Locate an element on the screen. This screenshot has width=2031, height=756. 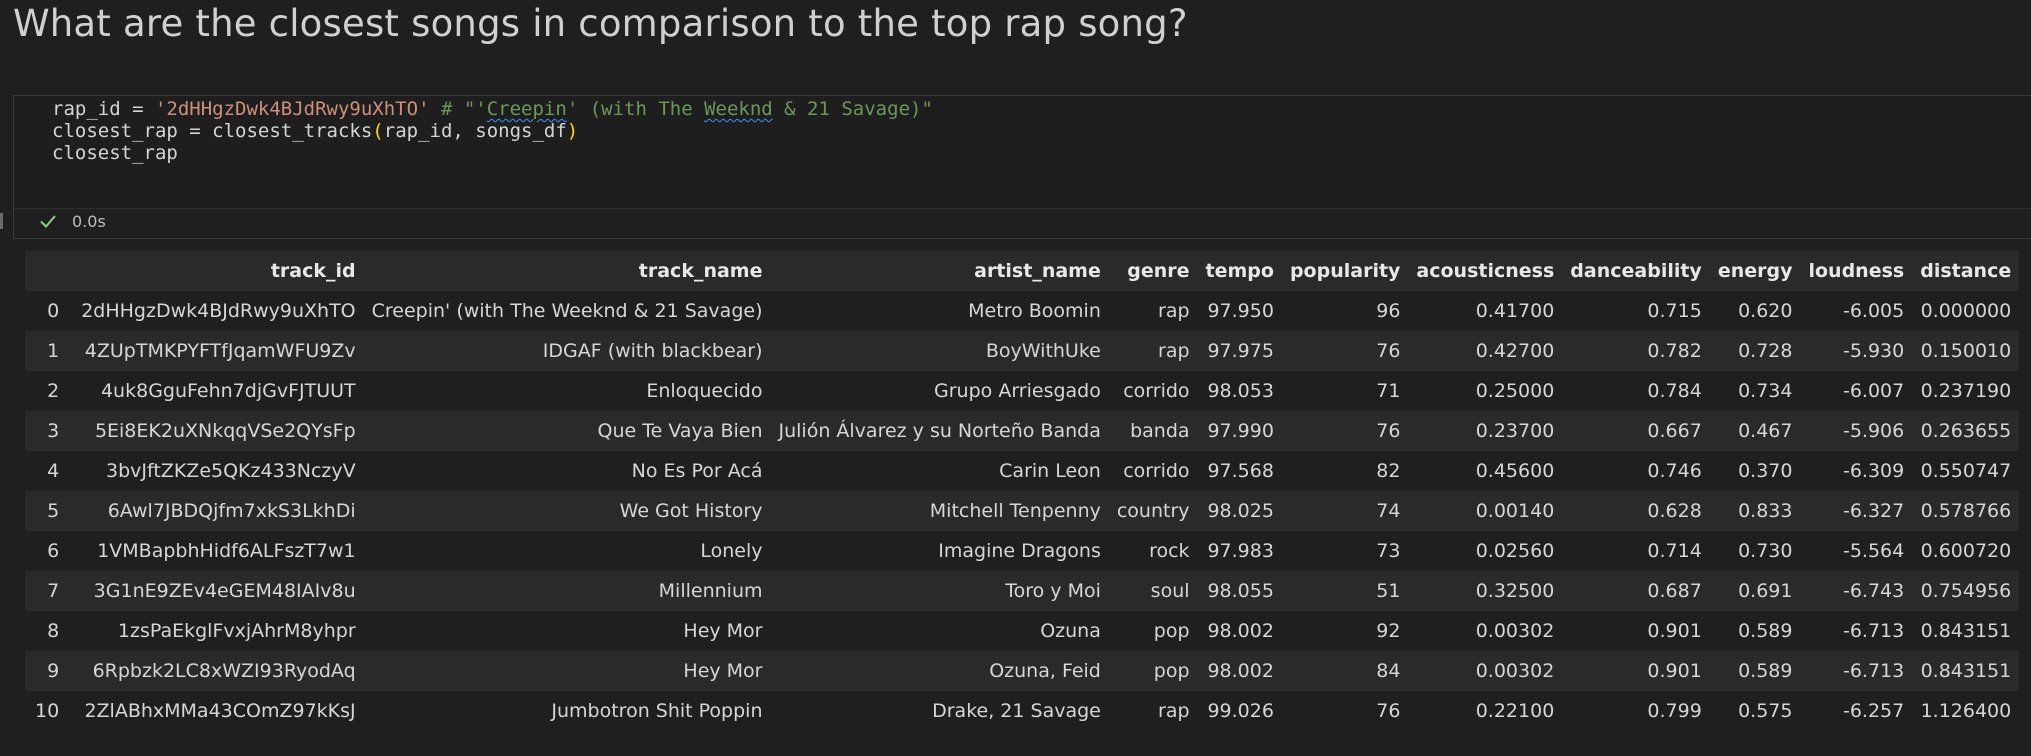
code-token-comment-mid: ' (with The is located at coordinates (635, 109).